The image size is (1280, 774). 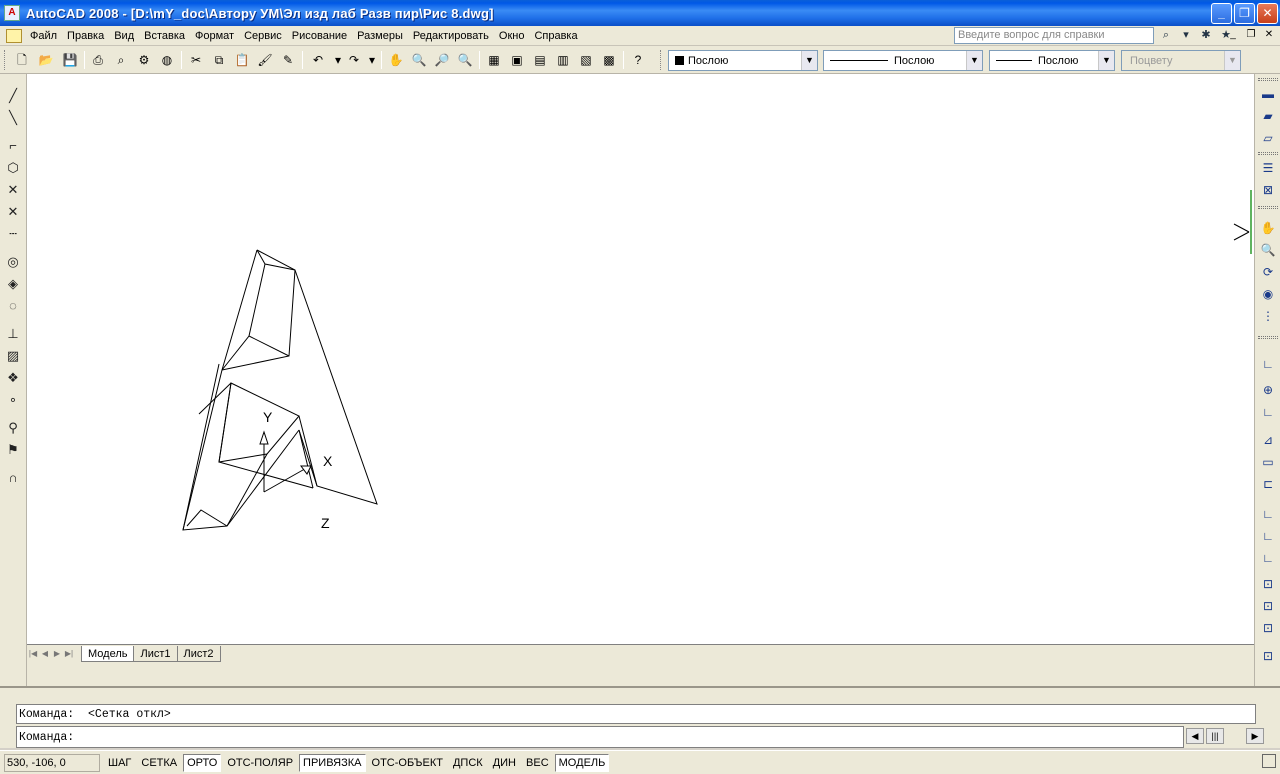 What do you see at coordinates (1268, 294) in the screenshot?
I see `camera-icon: ◉` at bounding box center [1268, 294].